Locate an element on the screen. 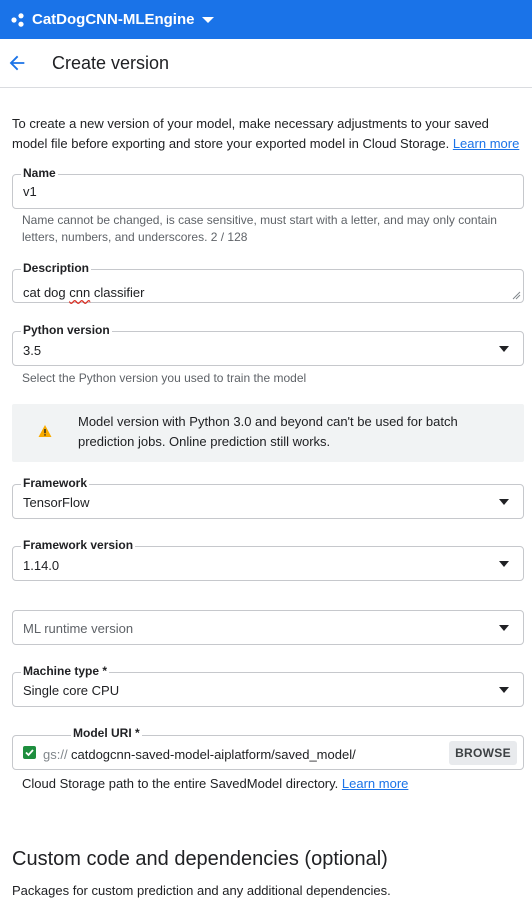 Image resolution: width=532 pixels, height=902 pixels. custom-code-heading: Custom code and dependencies (optional) is located at coordinates (200, 859).